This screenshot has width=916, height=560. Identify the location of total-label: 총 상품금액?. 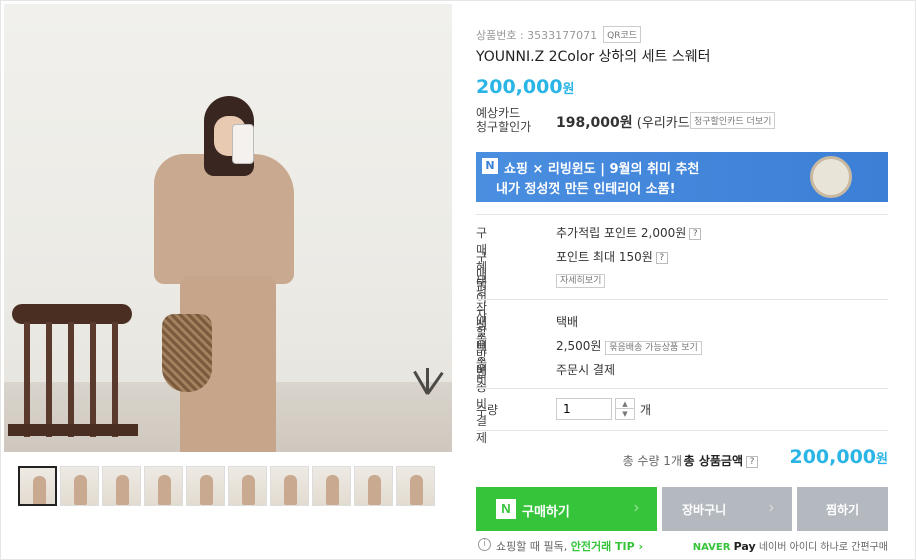
(721, 460).